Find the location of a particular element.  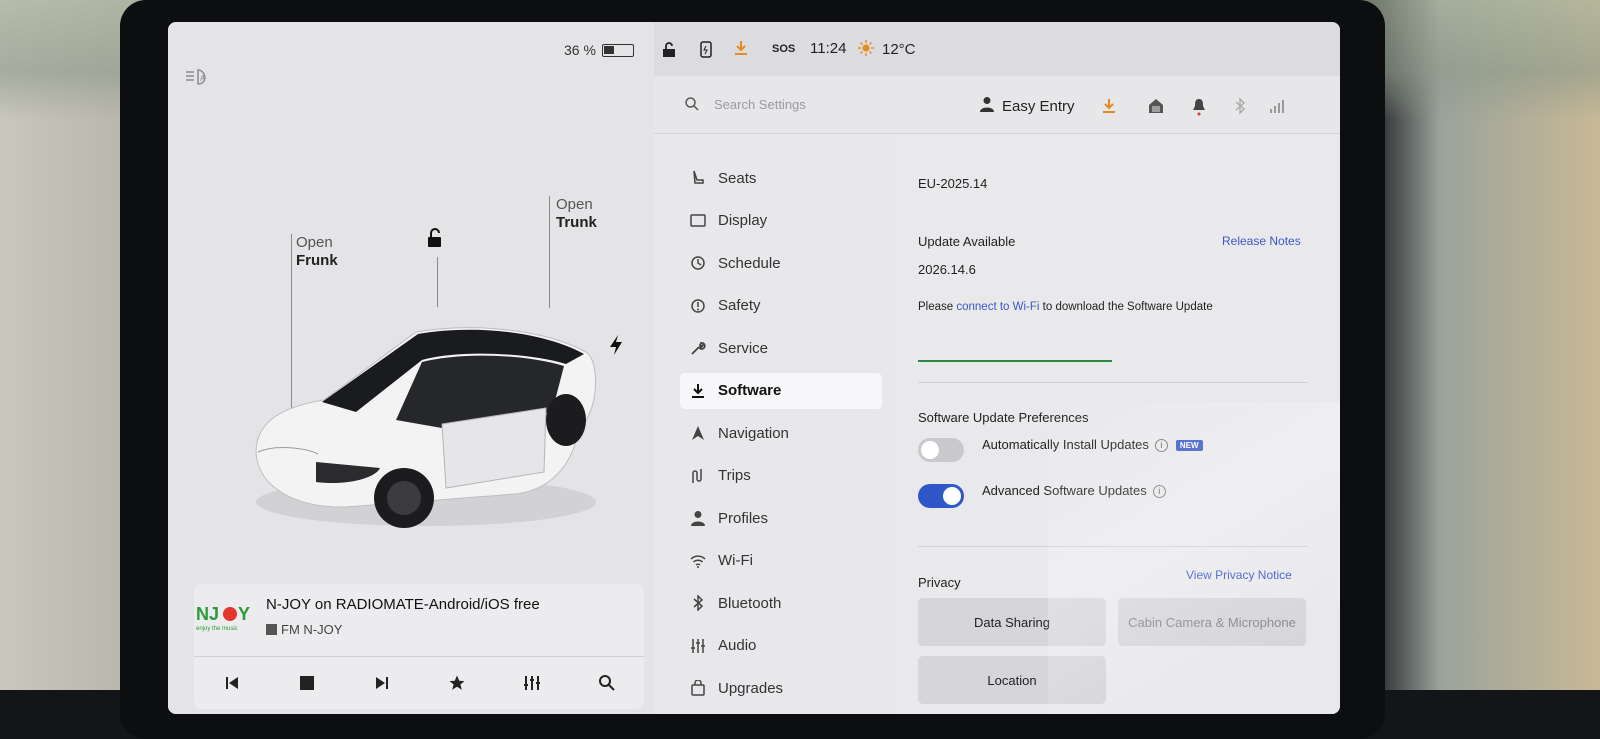

download-progress-bar is located at coordinates (1015, 361).